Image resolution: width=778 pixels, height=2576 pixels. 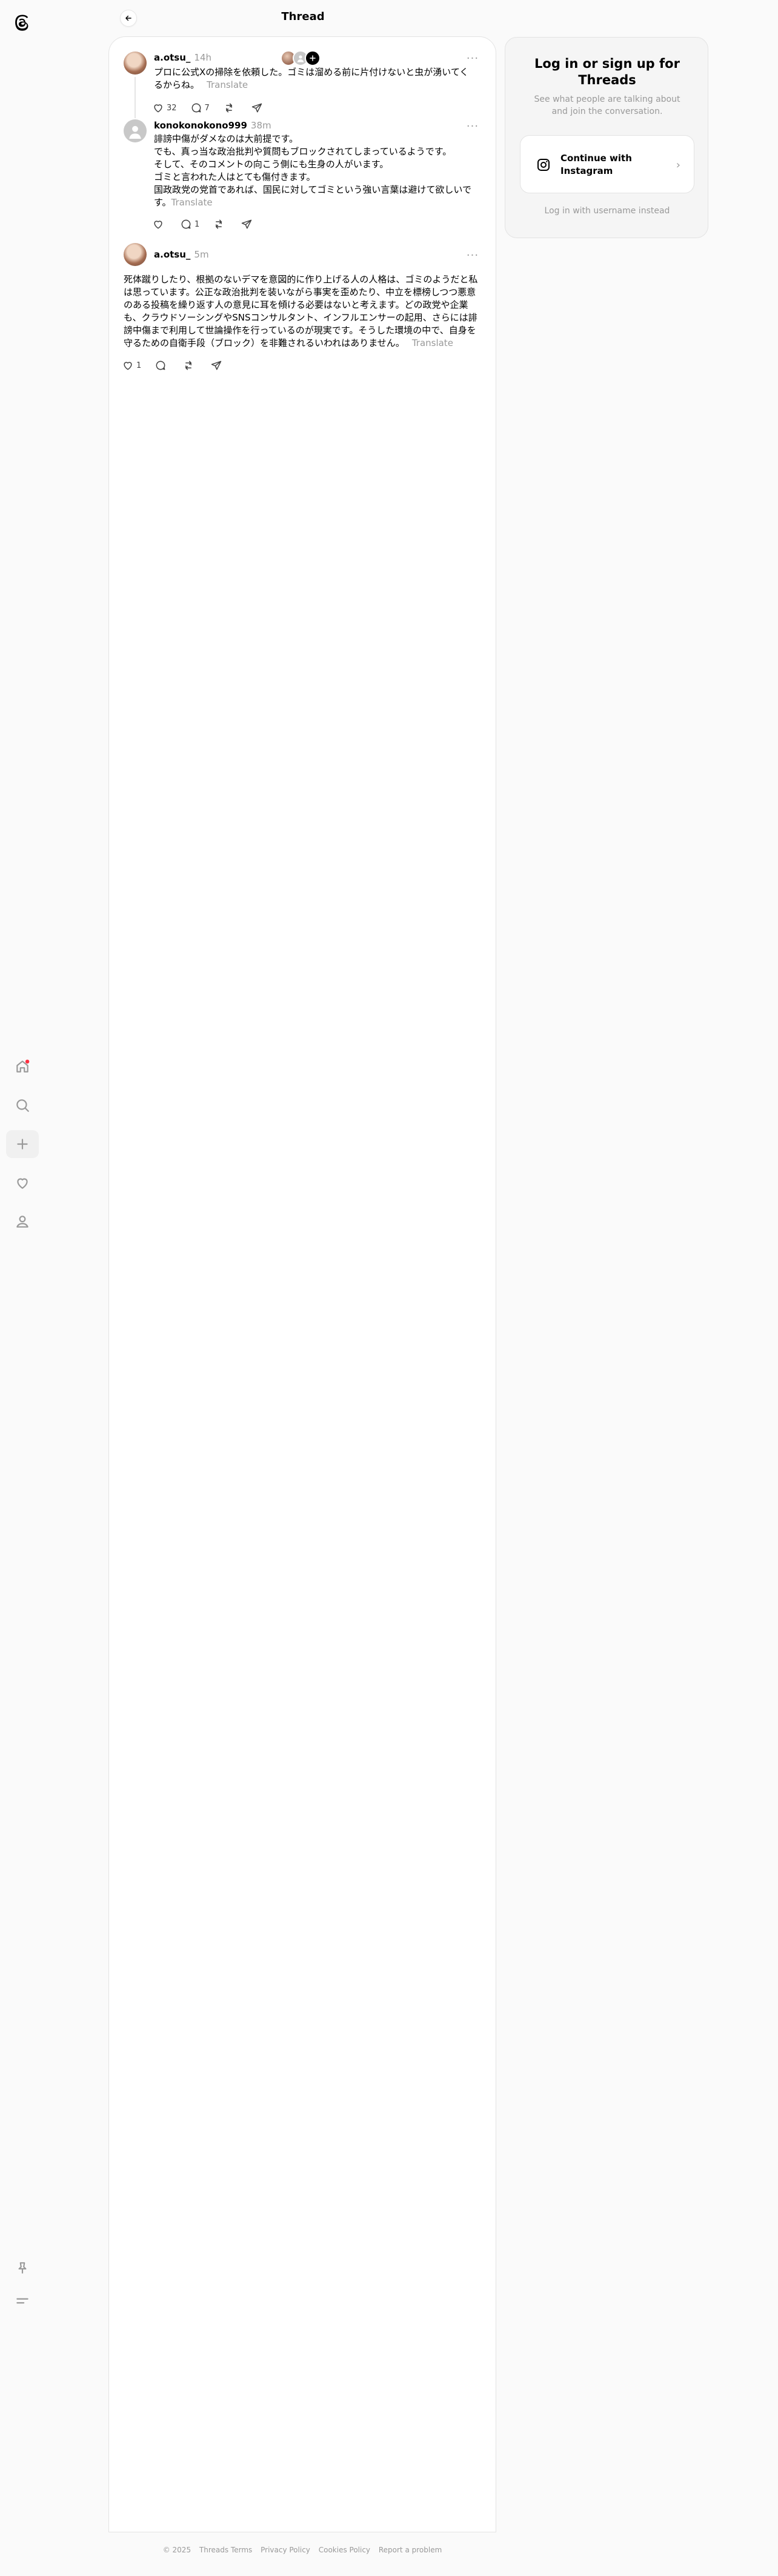 I want to click on post-author: konokonokono999 38m, so click(x=213, y=125).